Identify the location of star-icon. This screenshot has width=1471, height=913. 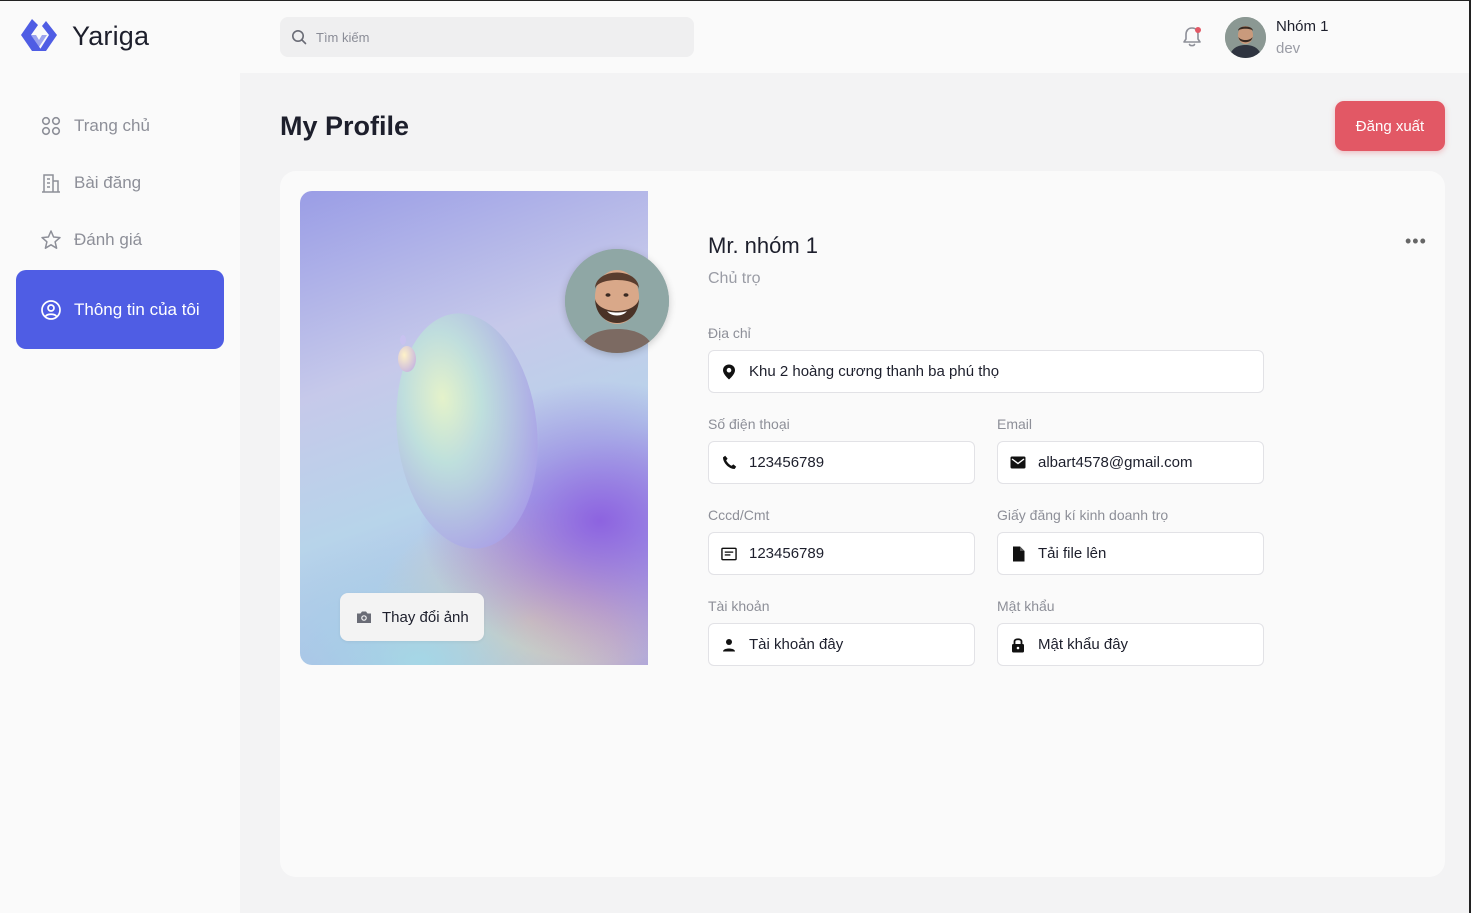
(51, 240).